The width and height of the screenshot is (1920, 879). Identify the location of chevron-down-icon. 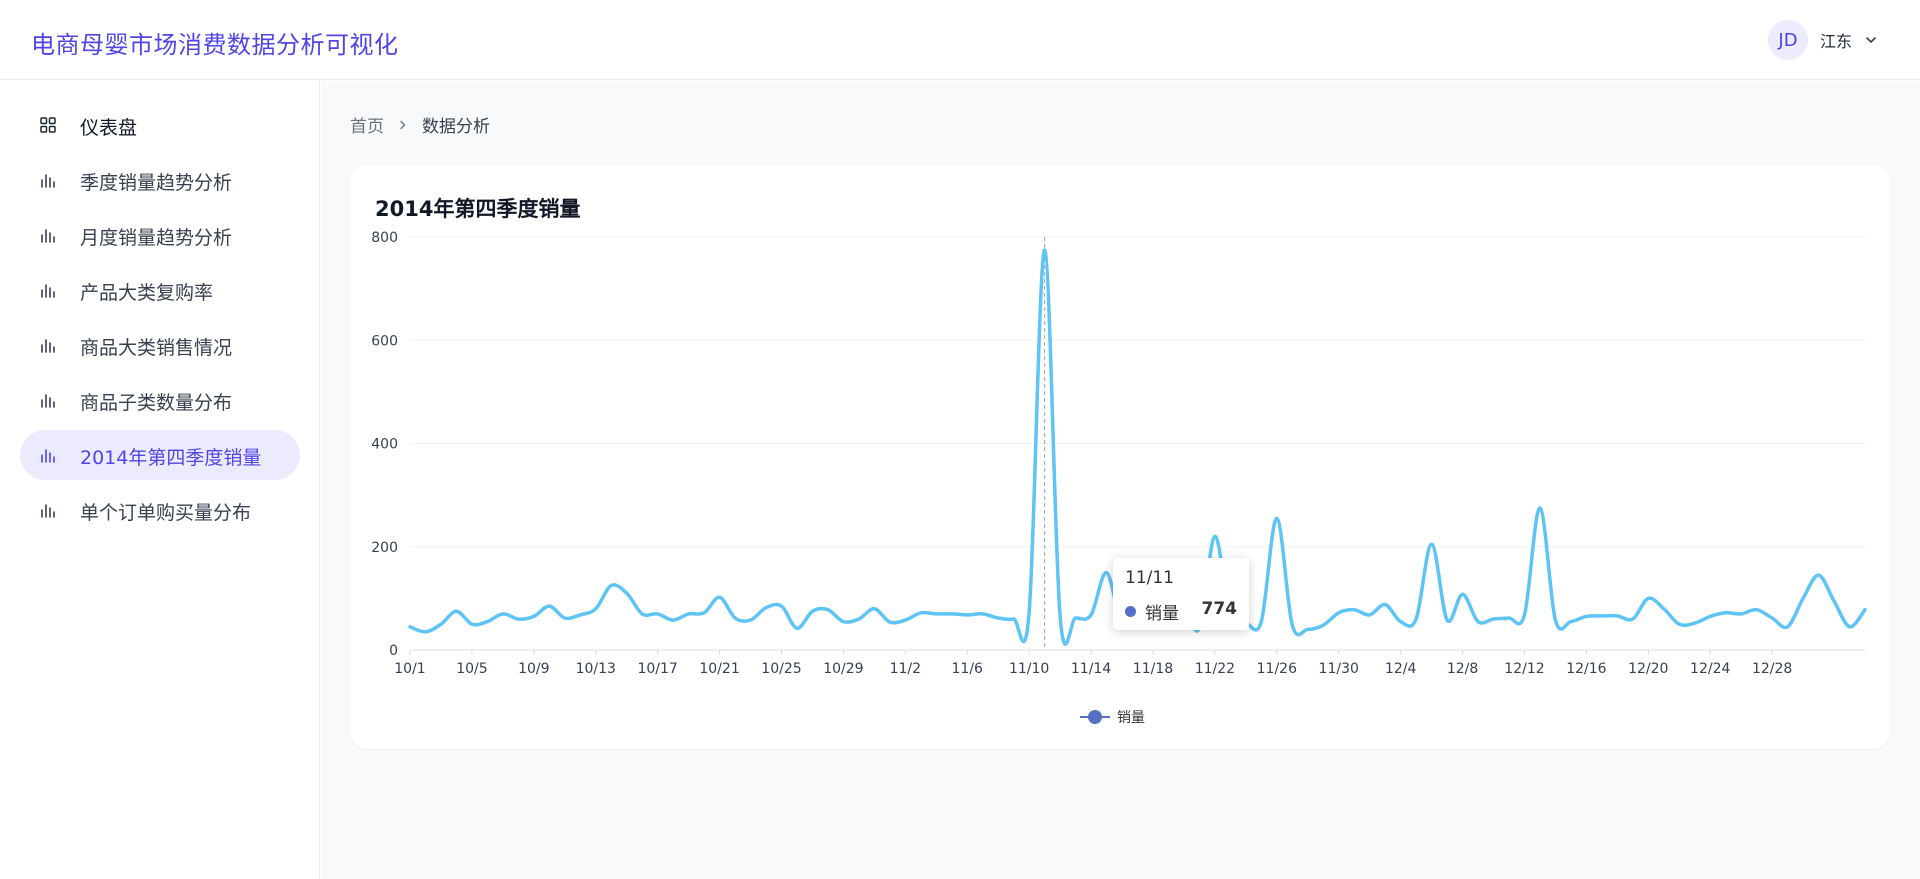
(1871, 40).